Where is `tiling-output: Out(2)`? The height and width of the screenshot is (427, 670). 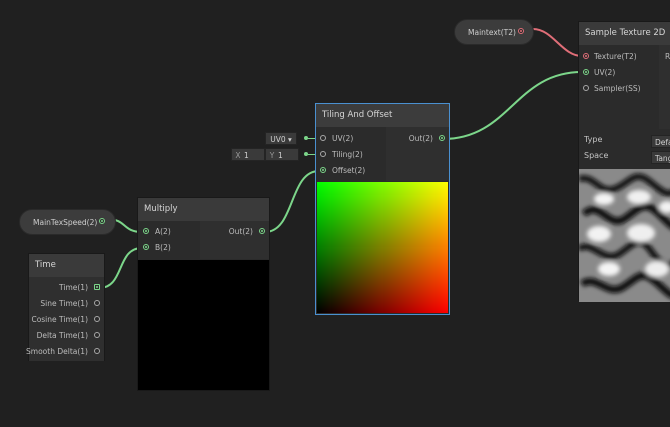
tiling-output: Out(2) is located at coordinates (427, 139).